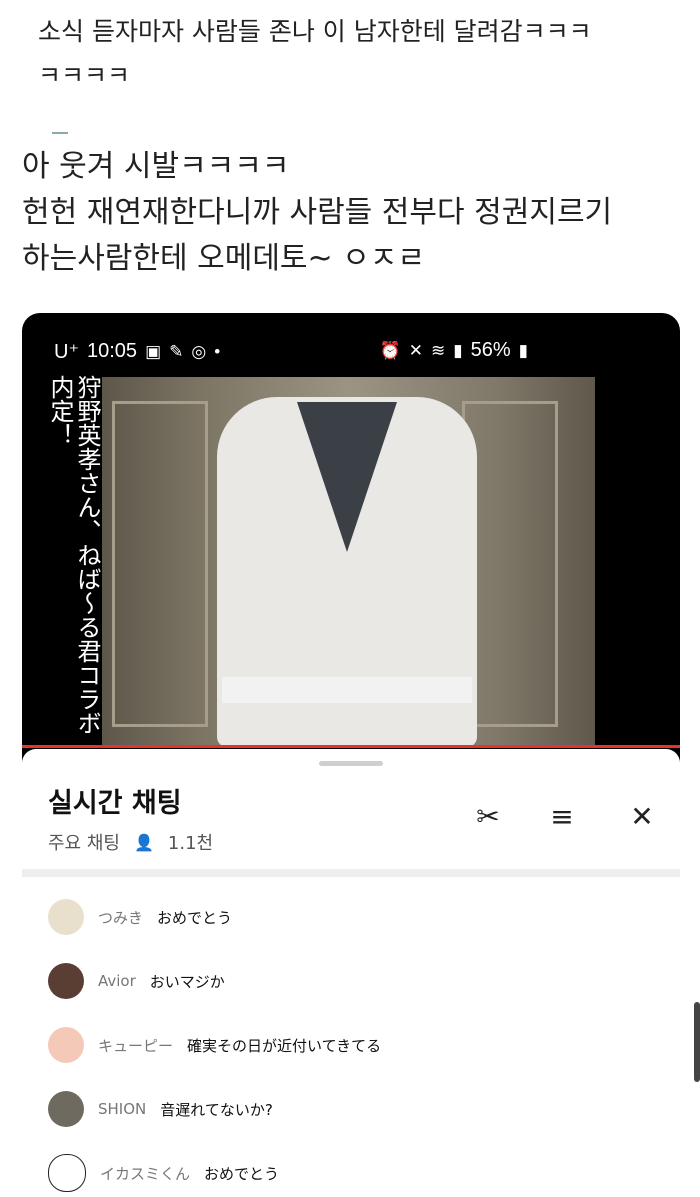 The image size is (700, 1197). I want to click on post-line-5: 하는사람한테 오메데토~ ㅇㅈㄹ, so click(224, 258).